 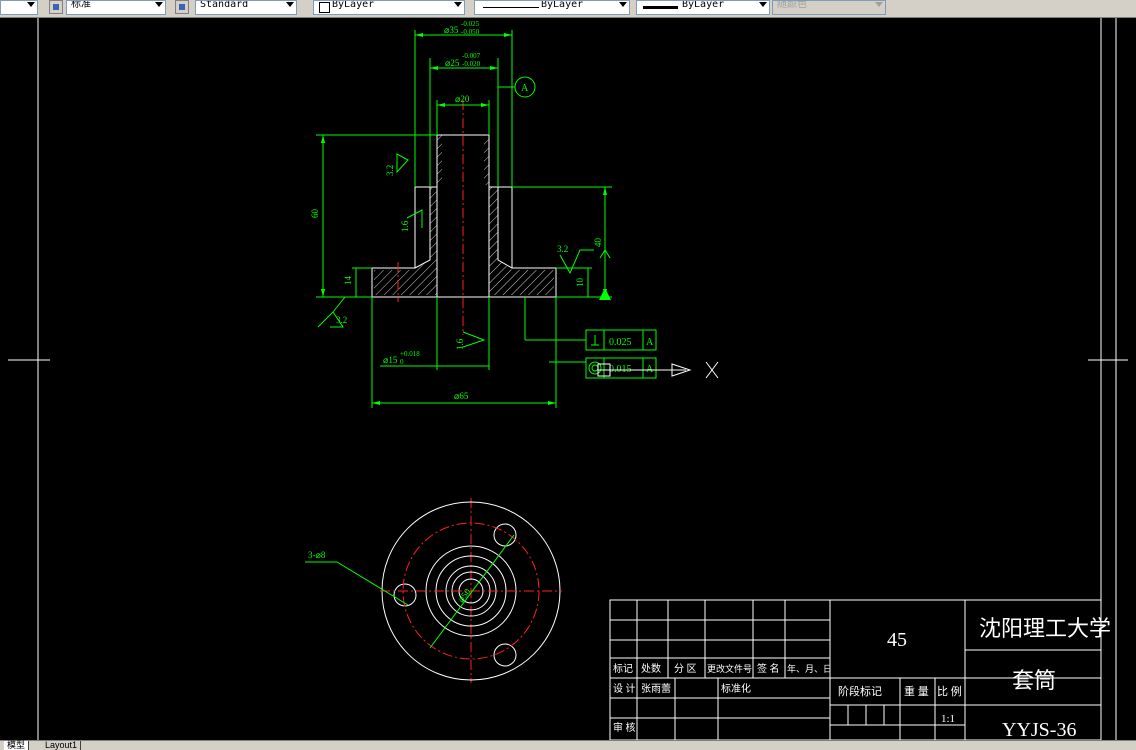 I want to click on material-label: 45, so click(x=897, y=640).